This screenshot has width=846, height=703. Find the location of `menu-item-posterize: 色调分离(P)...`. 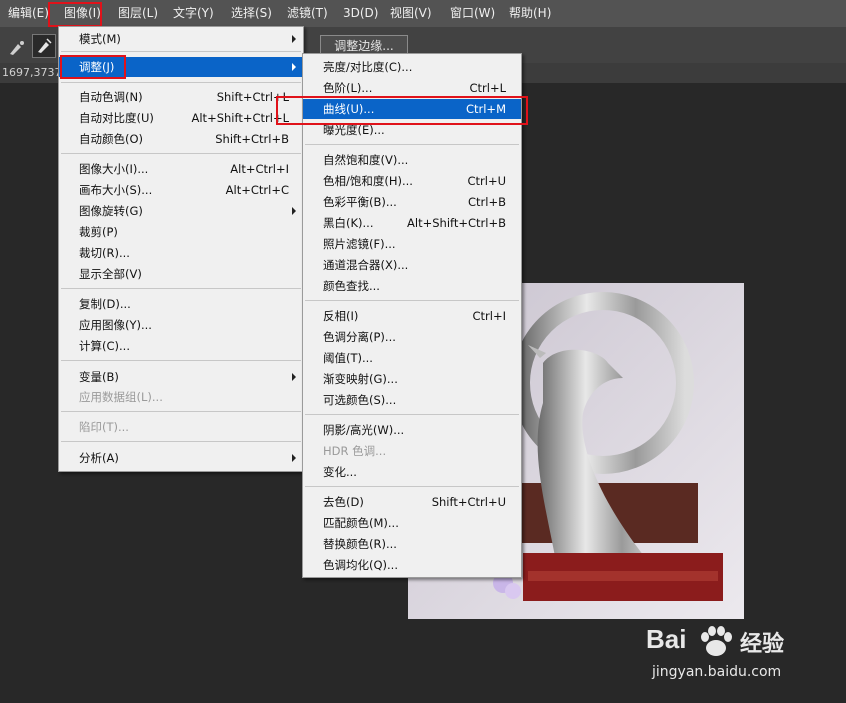

menu-item-posterize: 色调分离(P)... is located at coordinates (412, 337).